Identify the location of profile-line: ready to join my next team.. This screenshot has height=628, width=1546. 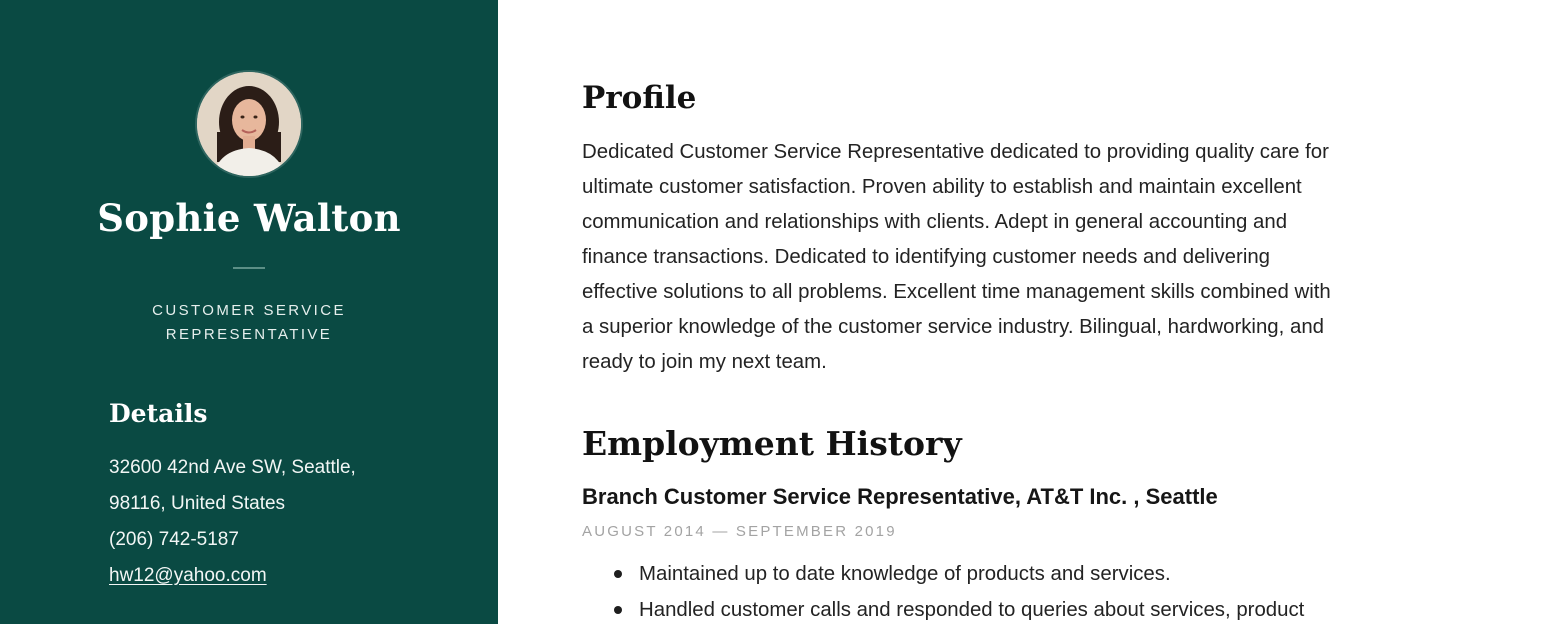
(704, 362).